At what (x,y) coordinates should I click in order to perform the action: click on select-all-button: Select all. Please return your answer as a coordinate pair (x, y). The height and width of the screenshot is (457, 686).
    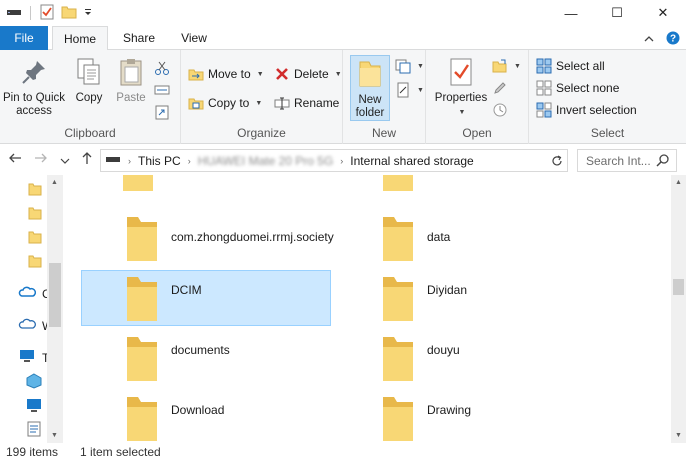
    Looking at the image, I should click on (570, 66).